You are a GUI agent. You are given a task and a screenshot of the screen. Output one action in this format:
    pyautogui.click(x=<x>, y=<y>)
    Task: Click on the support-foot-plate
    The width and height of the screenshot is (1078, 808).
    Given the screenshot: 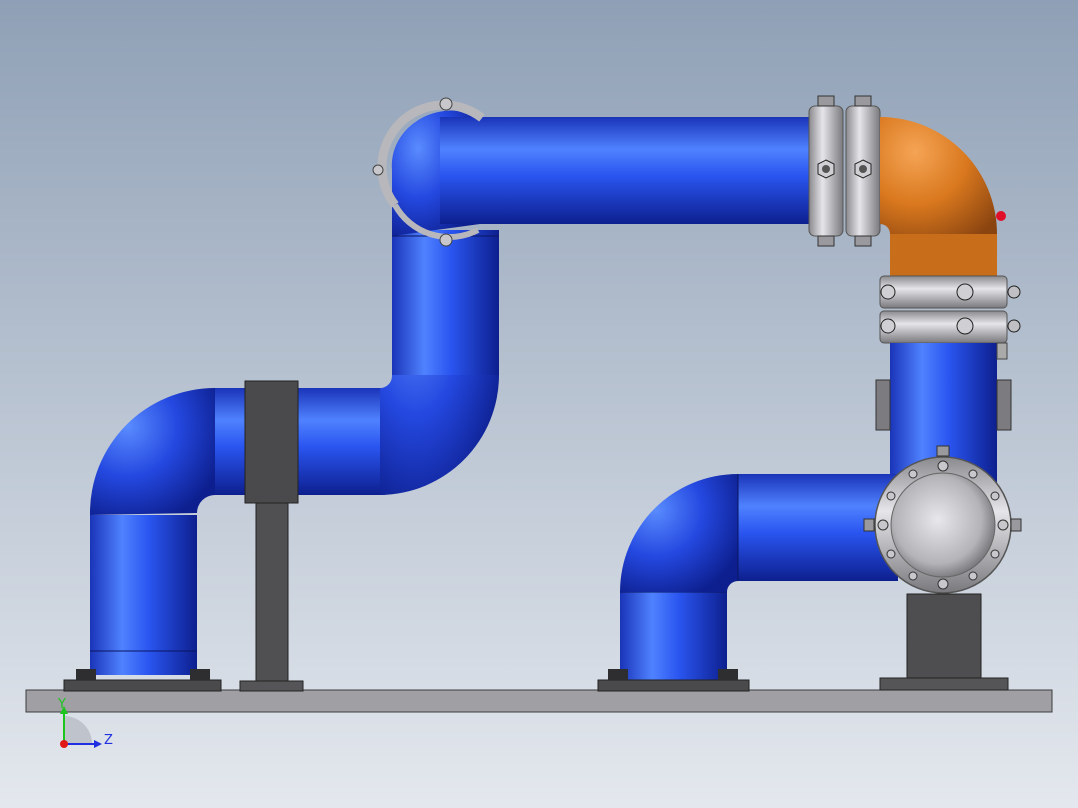 What is the action you would take?
    pyautogui.click(x=271, y=686)
    